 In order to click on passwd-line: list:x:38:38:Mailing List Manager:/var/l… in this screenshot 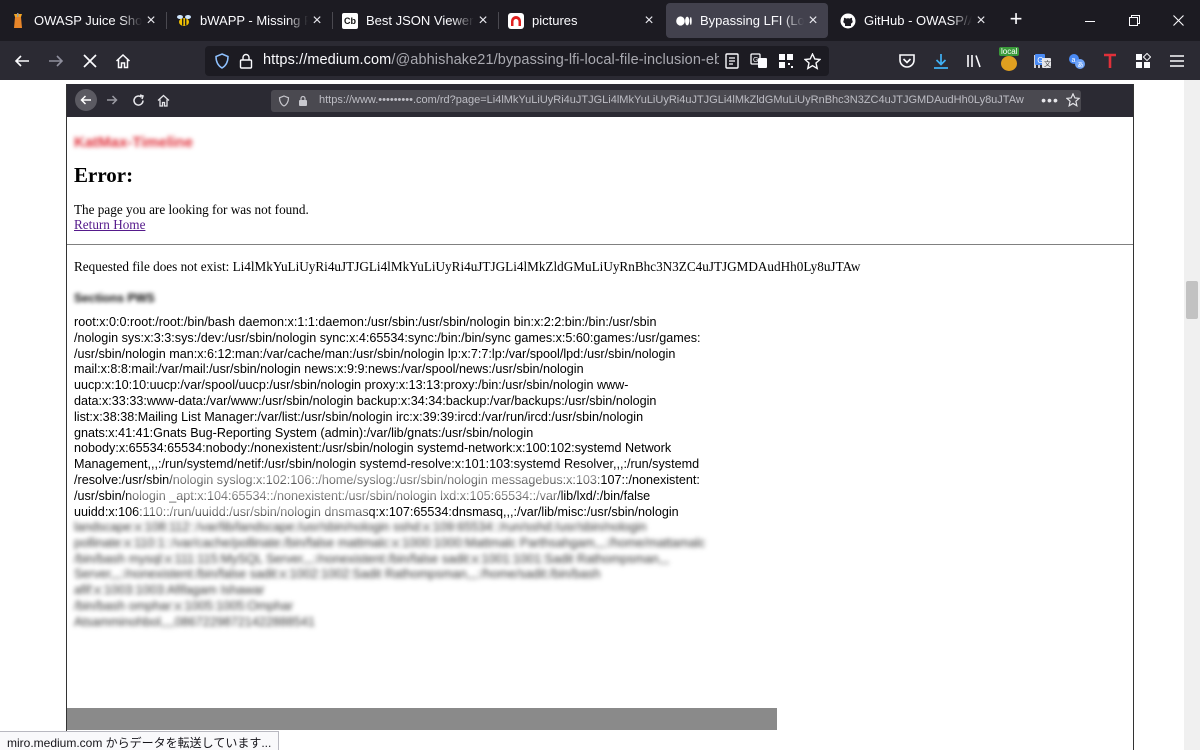, I will do `click(359, 416)`.